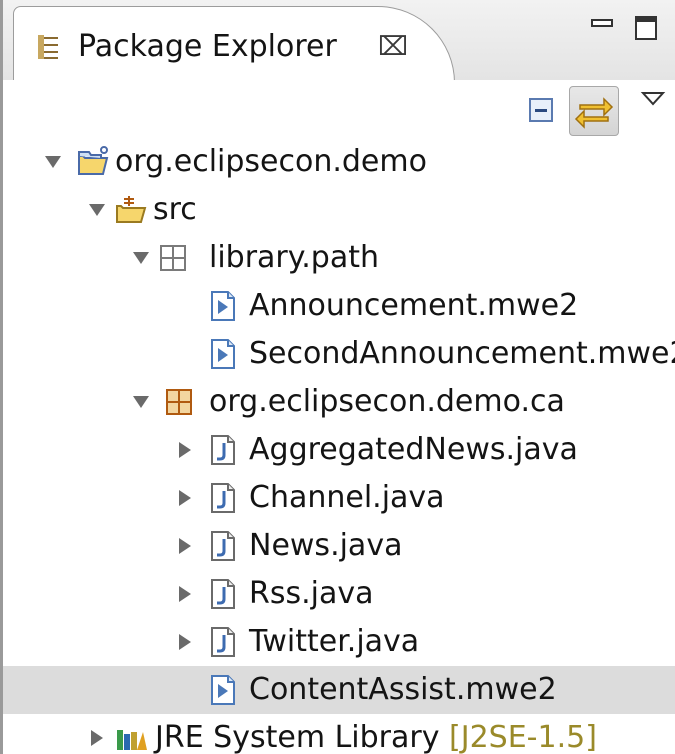 This screenshot has height=754, width=675. I want to click on tree-item-label: SecondAnnouncement.mwe2, so click(462, 353).